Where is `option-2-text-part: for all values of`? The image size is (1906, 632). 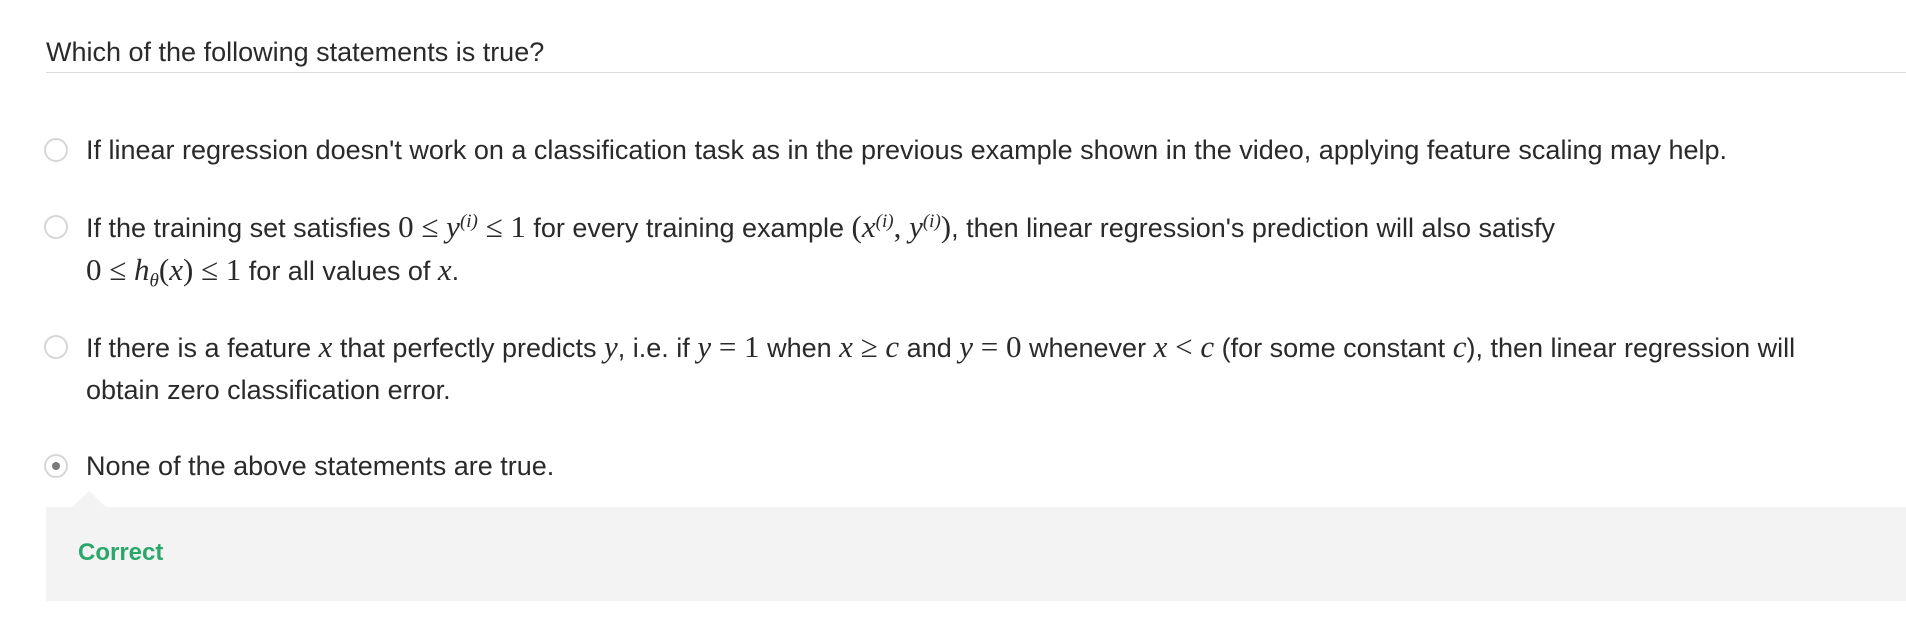
option-2-text-part: for all values of is located at coordinates (339, 271).